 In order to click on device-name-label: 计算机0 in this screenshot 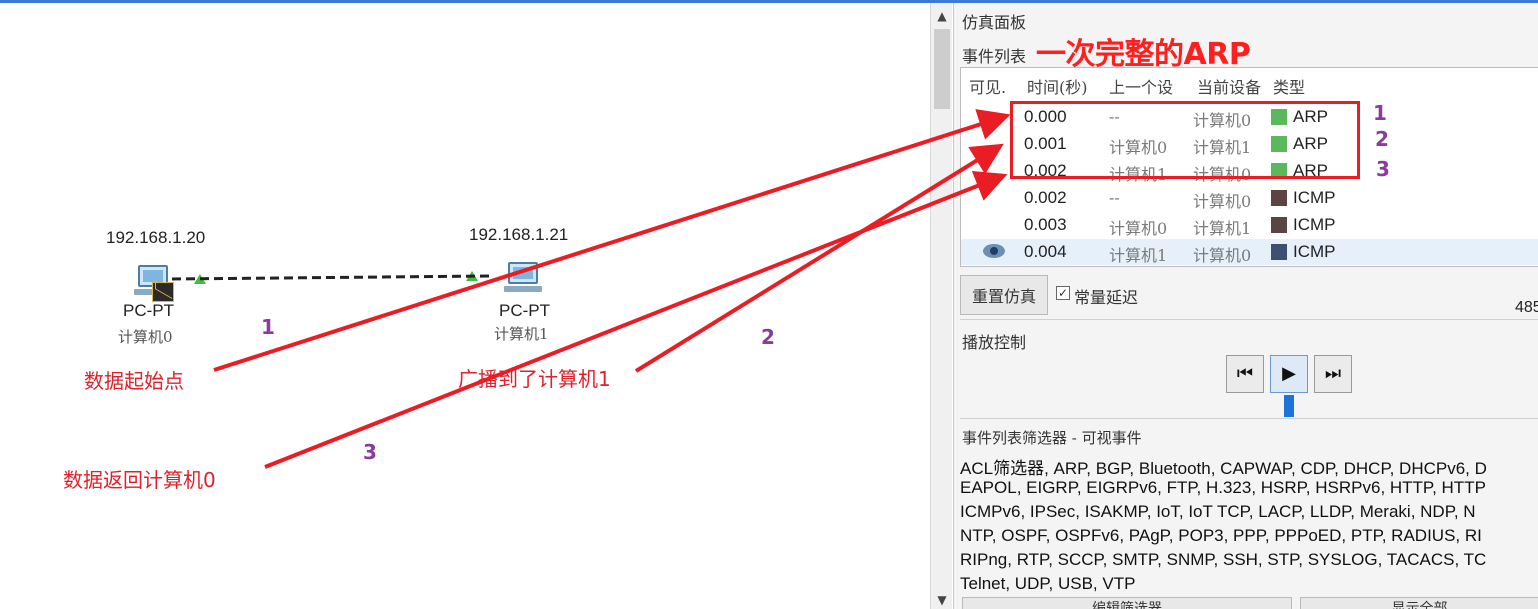, I will do `click(145, 337)`.